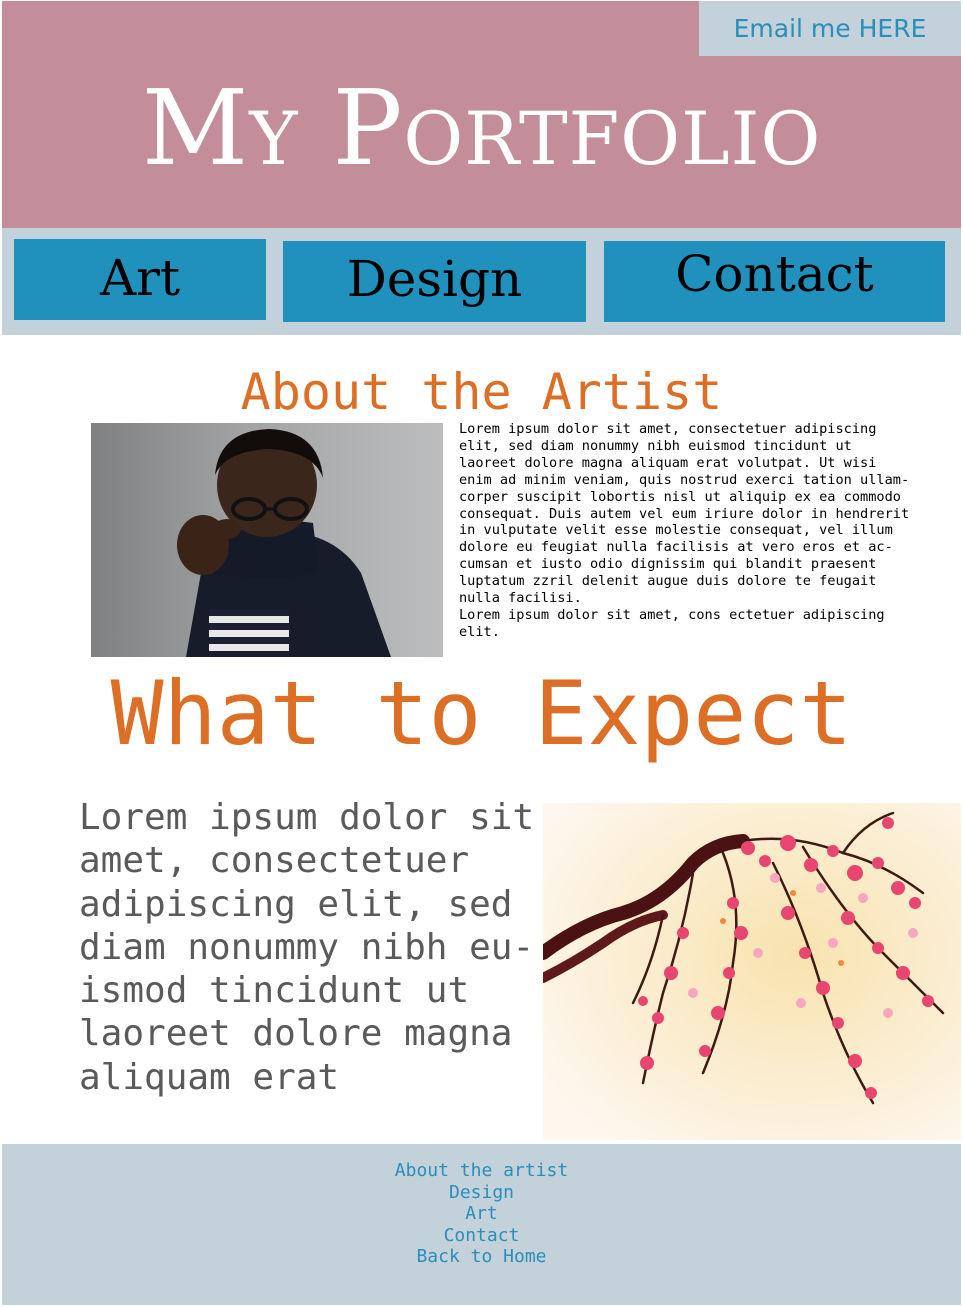 The width and height of the screenshot is (963, 1307). Describe the element at coordinates (434, 281) in the screenshot. I see `nav-design-button: Design` at that location.